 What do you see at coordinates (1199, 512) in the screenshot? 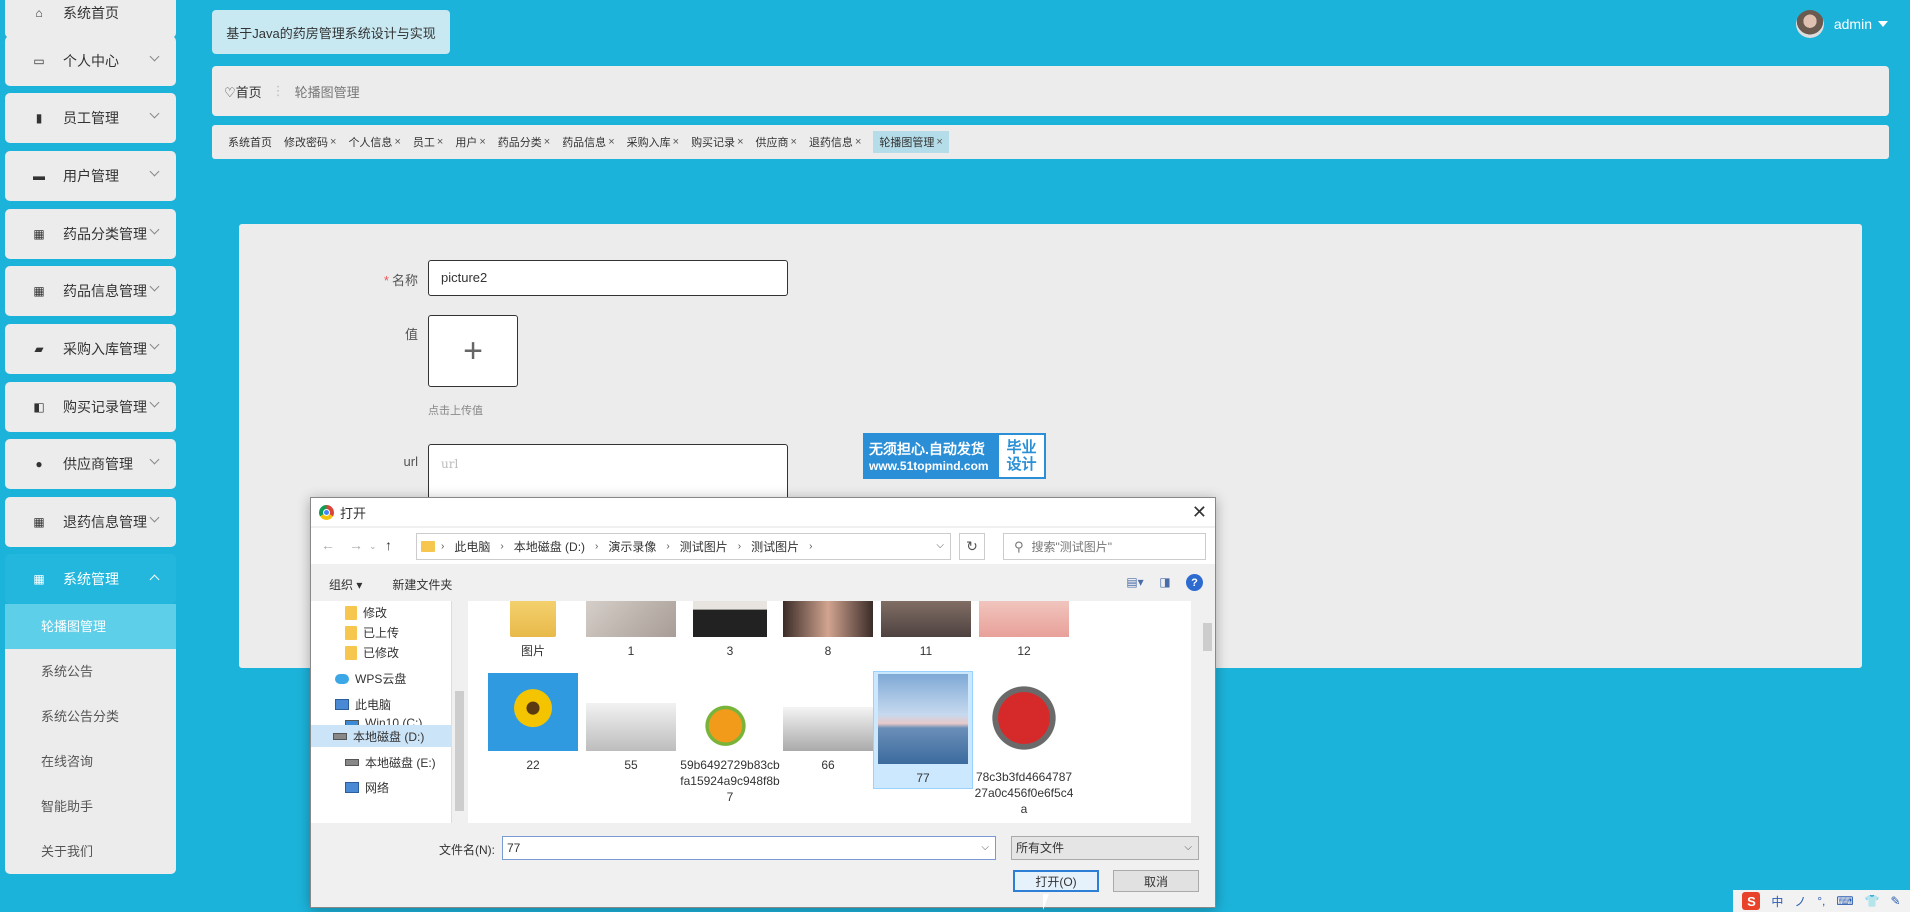
I see `close-icon: ✕` at bounding box center [1199, 512].